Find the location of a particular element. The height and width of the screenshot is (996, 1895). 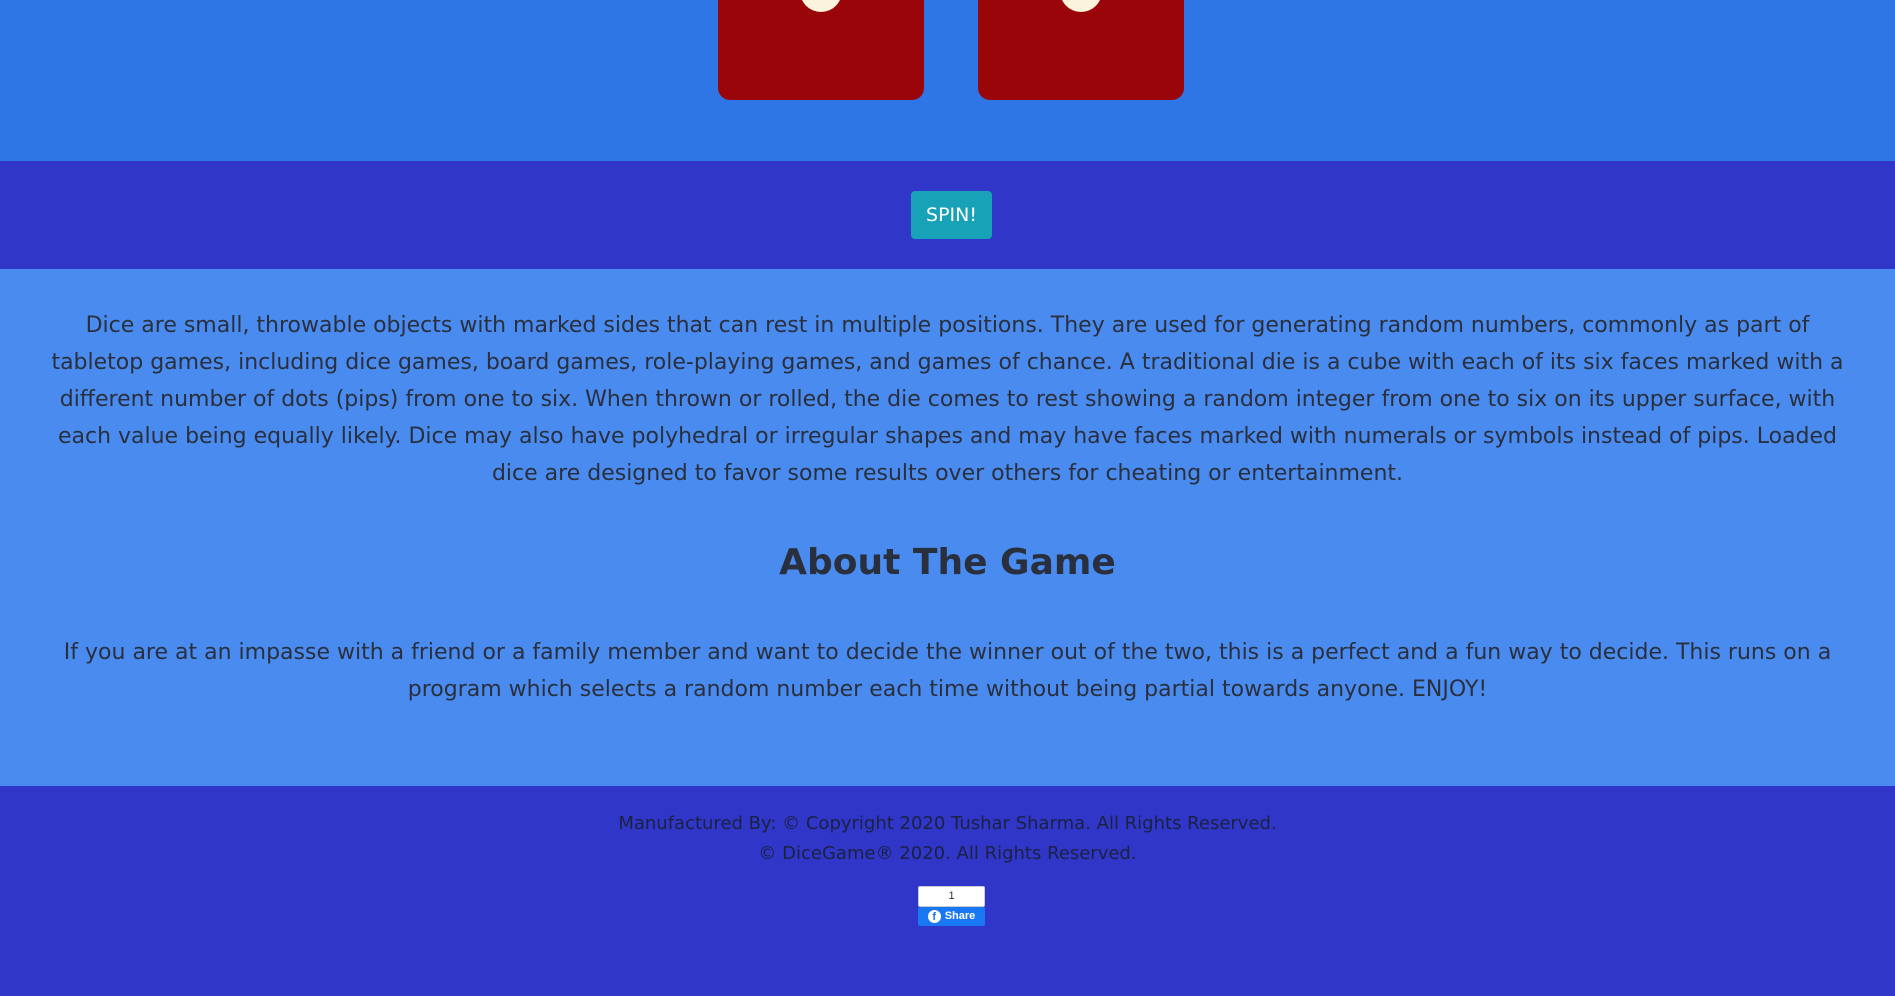

right-die is located at coordinates (1081, 50).